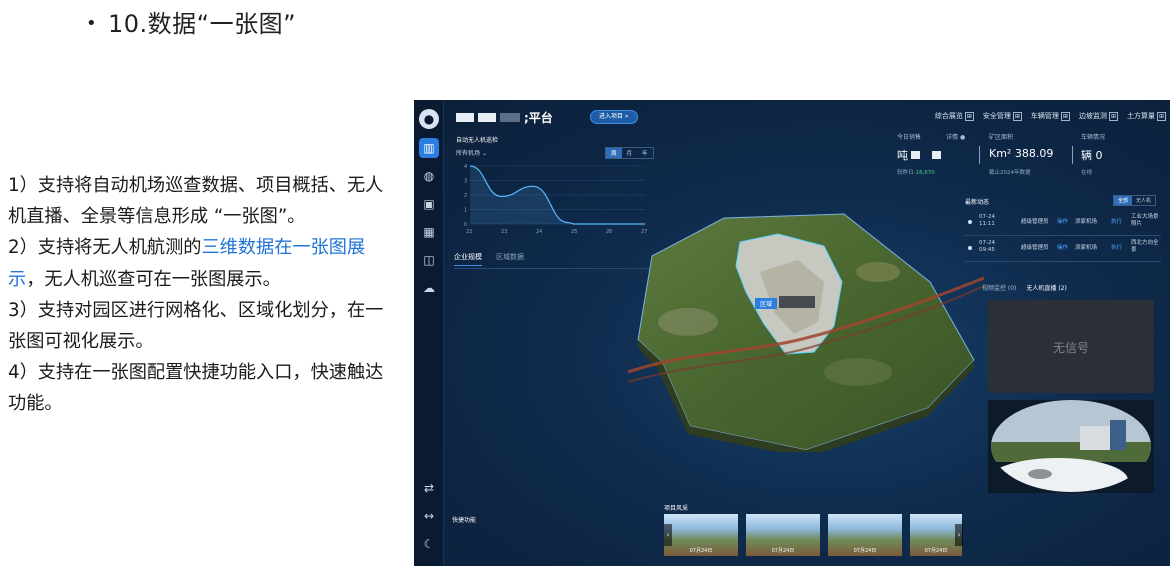 This screenshot has height=566, width=1170. I want to click on globe-icon: ◍, so click(429, 176).